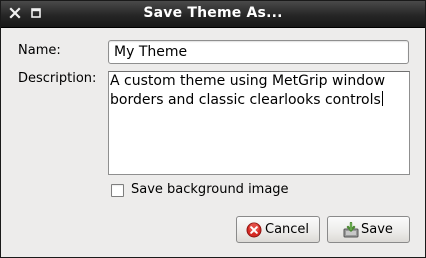  Describe the element at coordinates (287, 229) in the screenshot. I see `cancel-label: Cancel` at that location.